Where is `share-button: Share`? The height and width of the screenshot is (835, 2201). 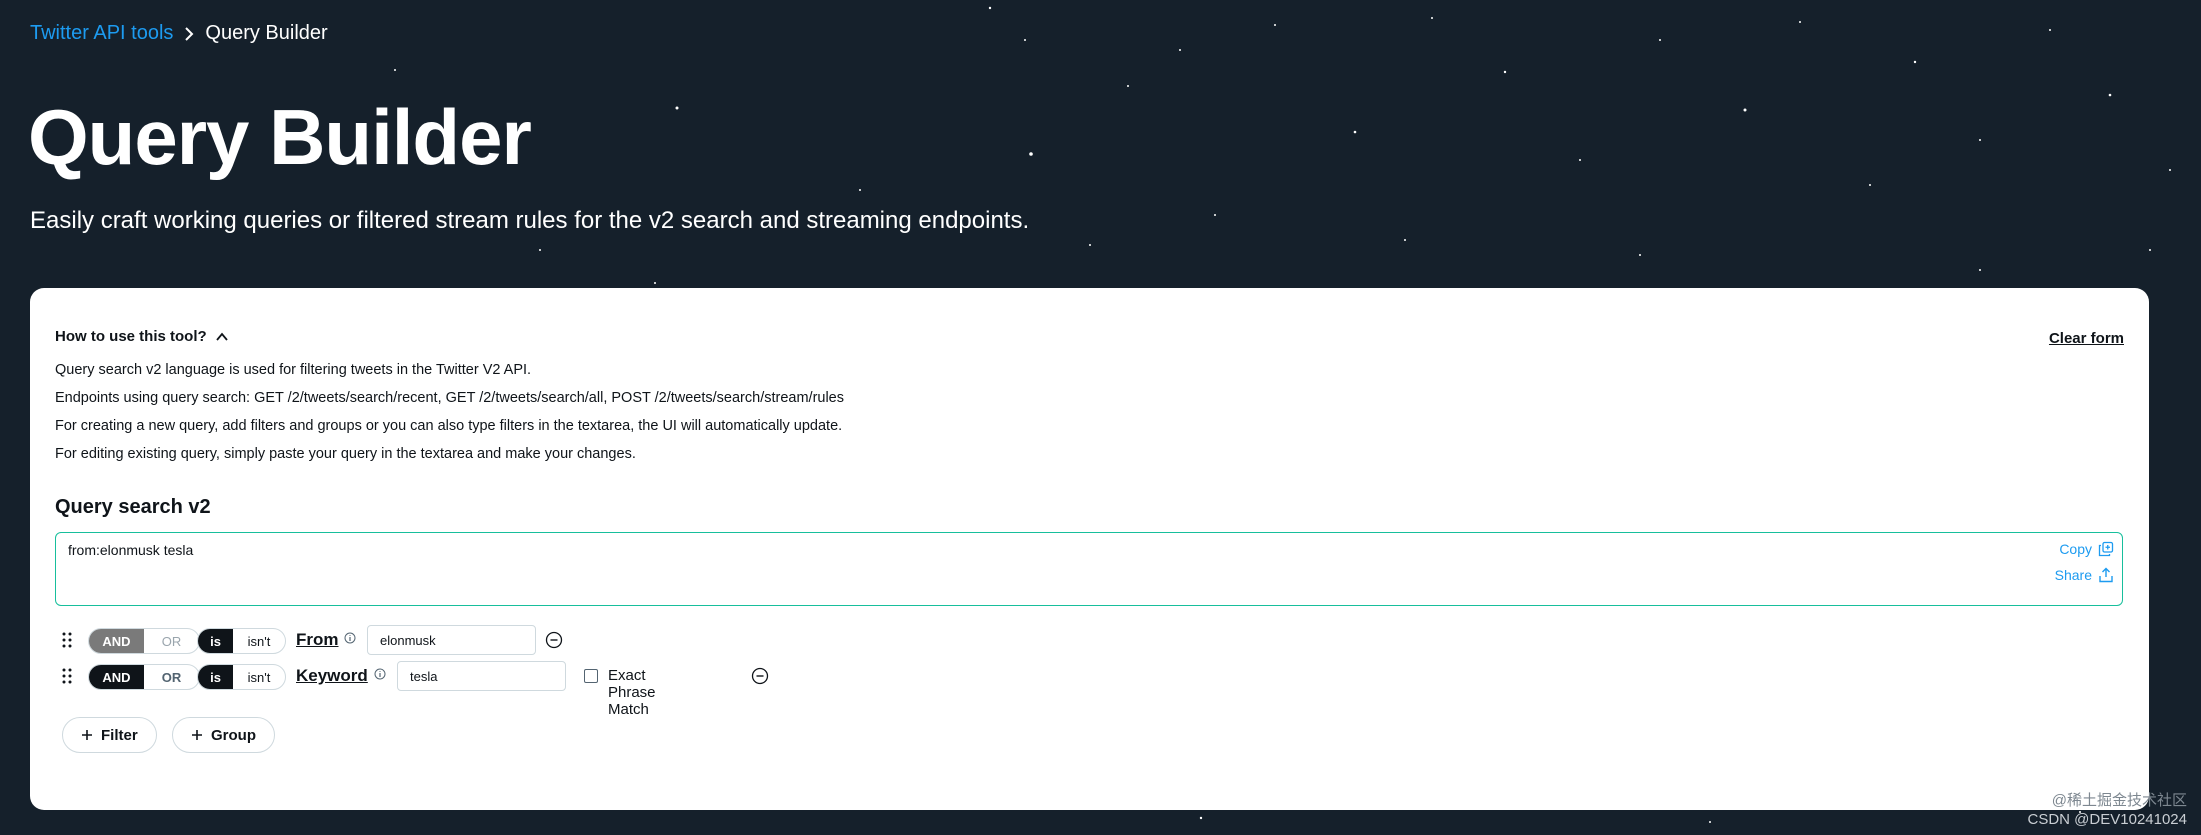
share-button: Share is located at coordinates (2084, 575).